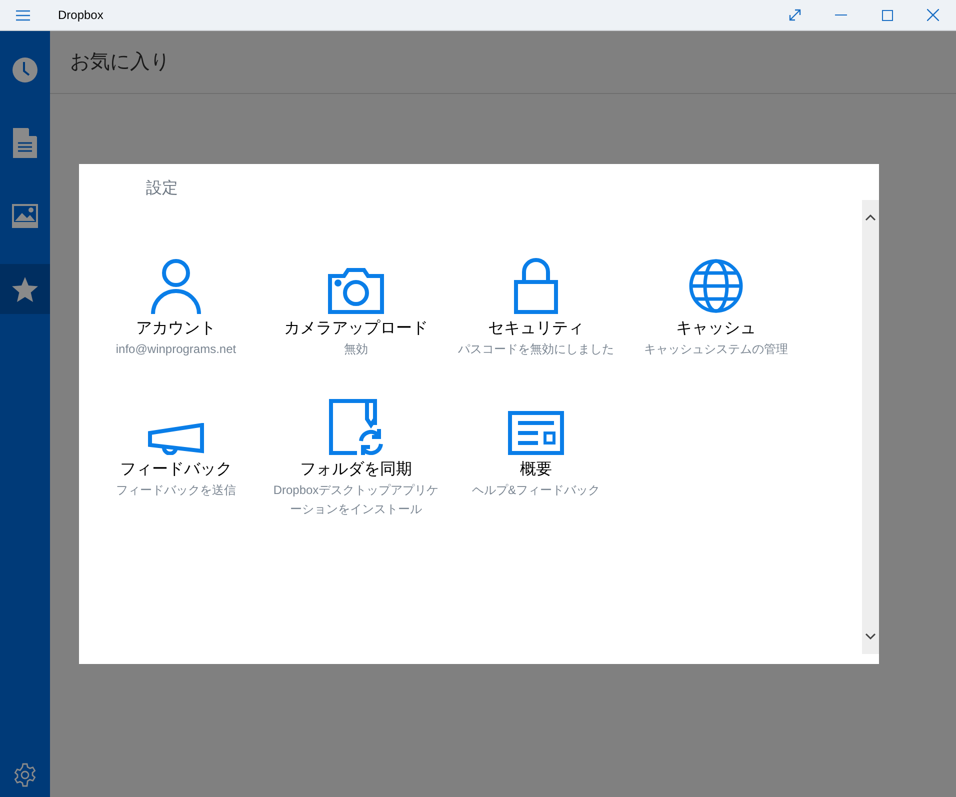 This screenshot has width=956, height=797. Describe the element at coordinates (536, 286) in the screenshot. I see `padlock-icon` at that location.